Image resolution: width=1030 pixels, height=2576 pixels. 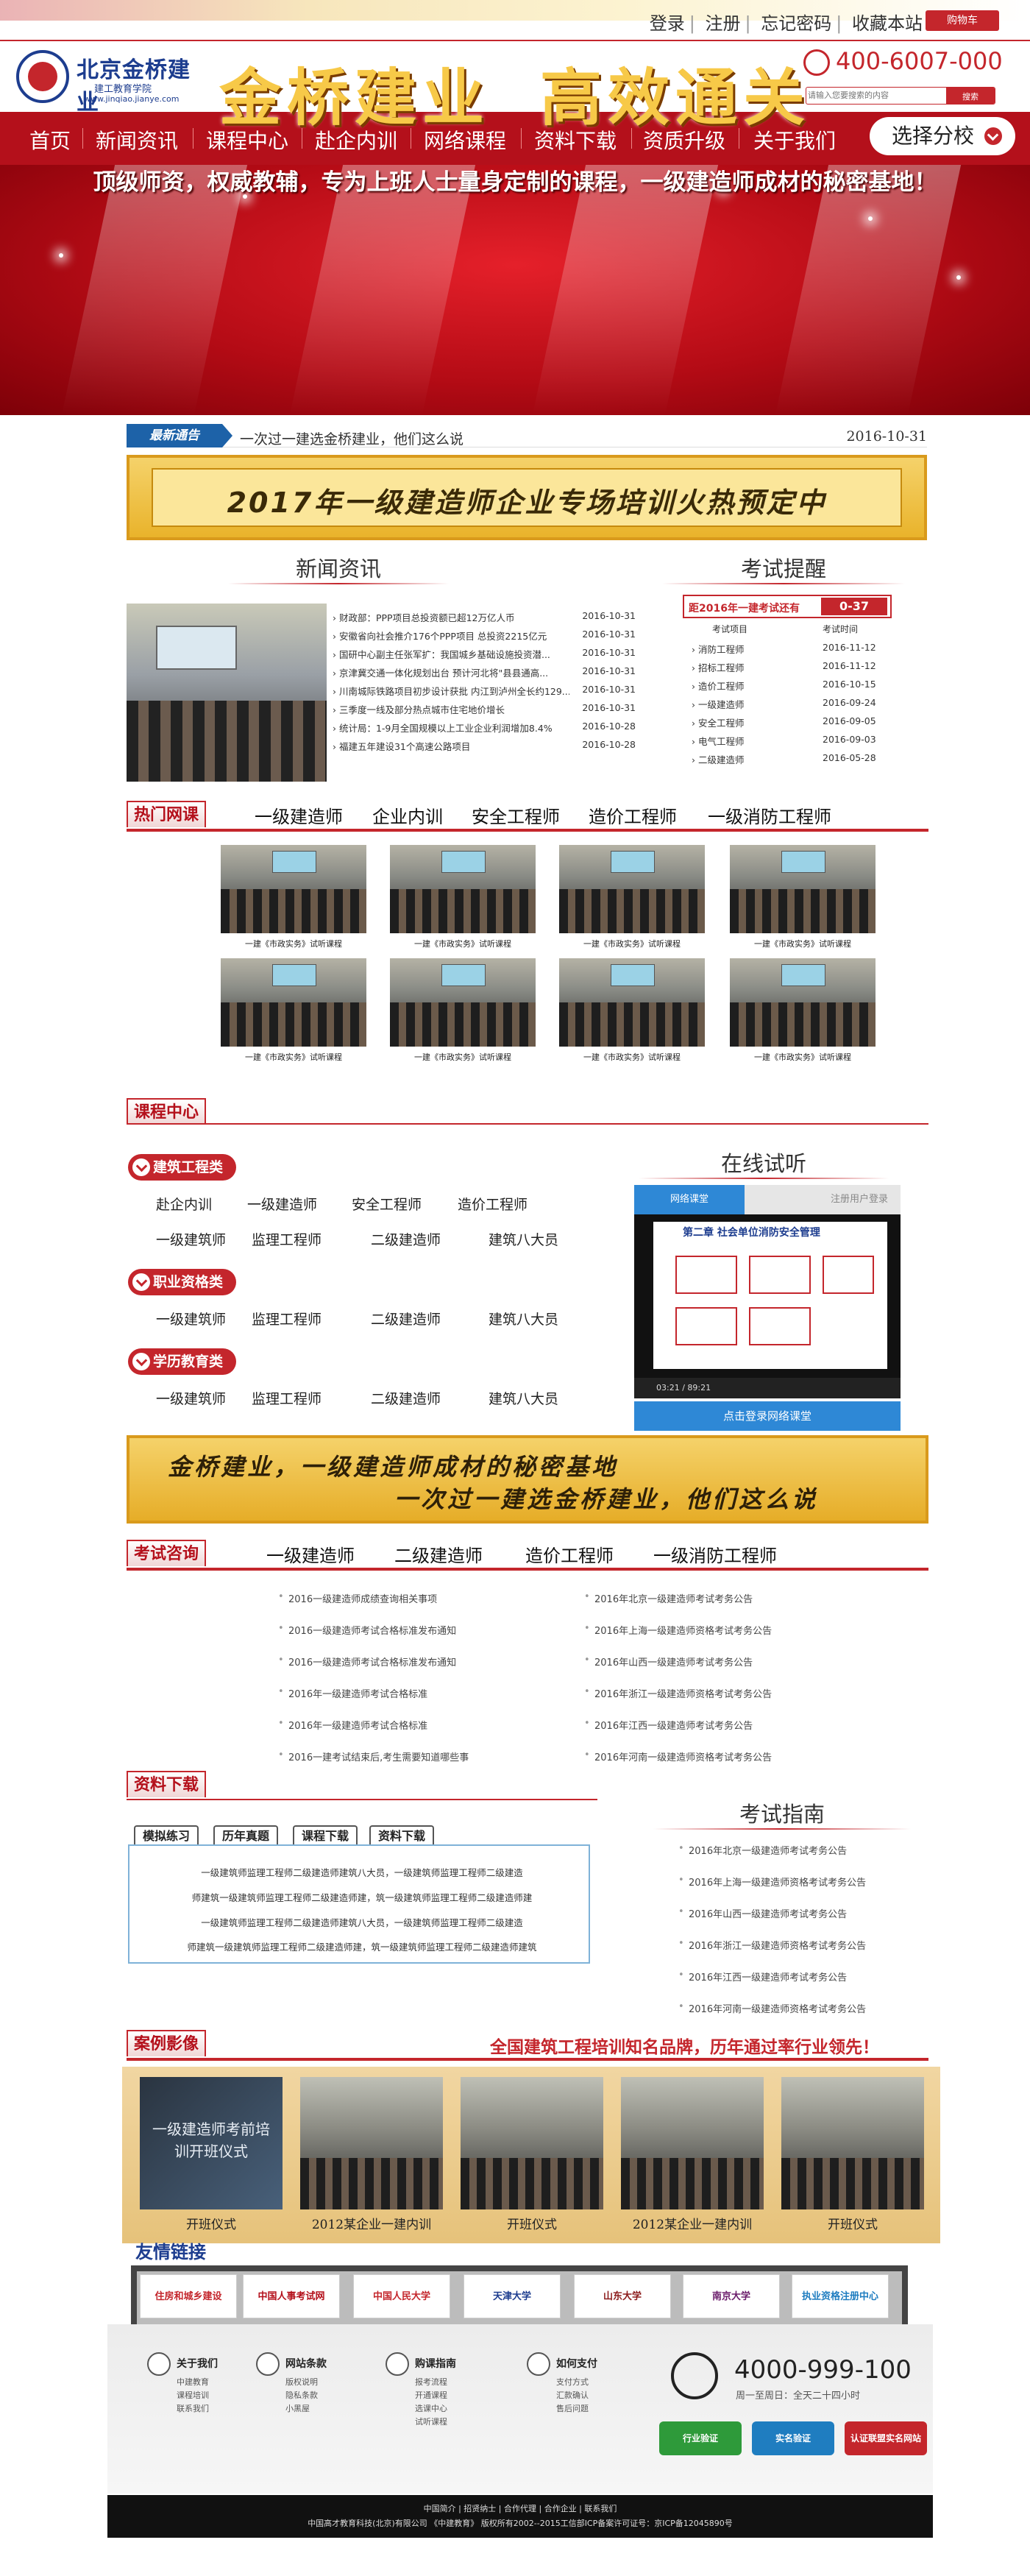 What do you see at coordinates (575, 2409) in the screenshot?
I see `footer-link: 售后问题` at bounding box center [575, 2409].